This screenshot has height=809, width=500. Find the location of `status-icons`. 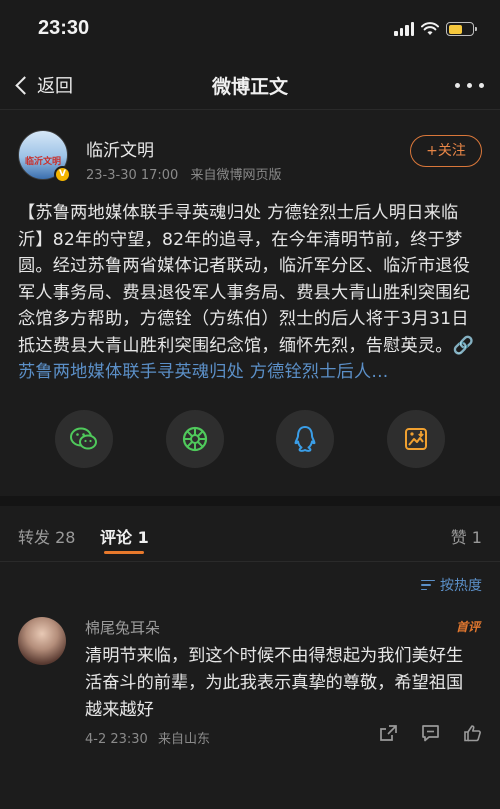

status-icons is located at coordinates (435, 29).